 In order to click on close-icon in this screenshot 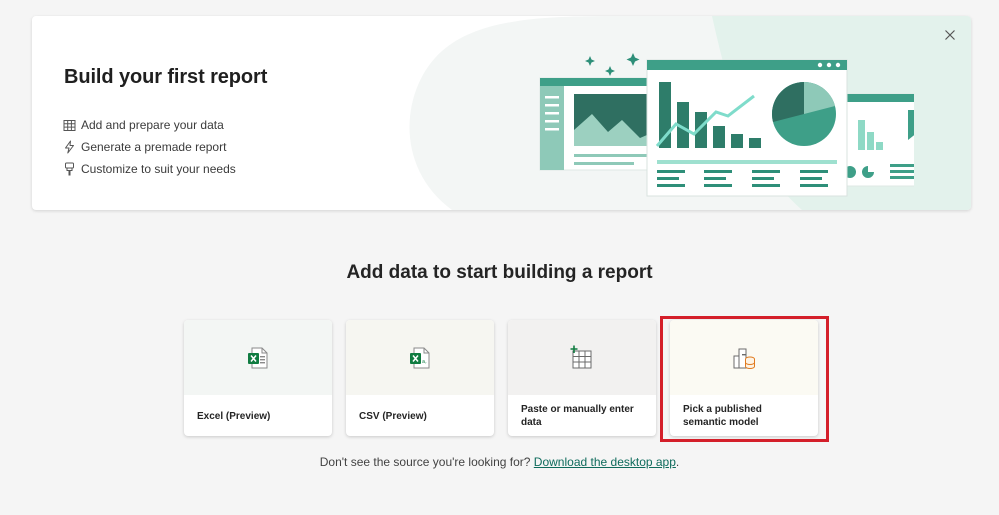, I will do `click(950, 35)`.